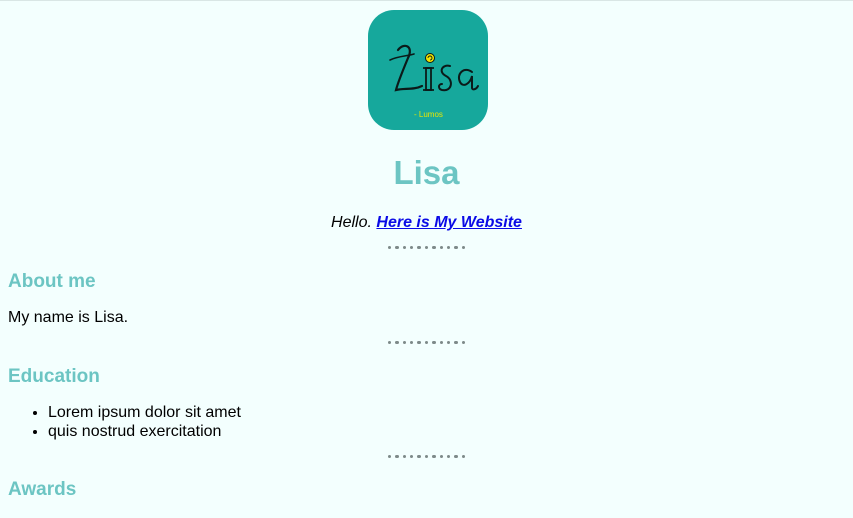  What do you see at coordinates (52, 281) in the screenshot?
I see `about-heading: About me` at bounding box center [52, 281].